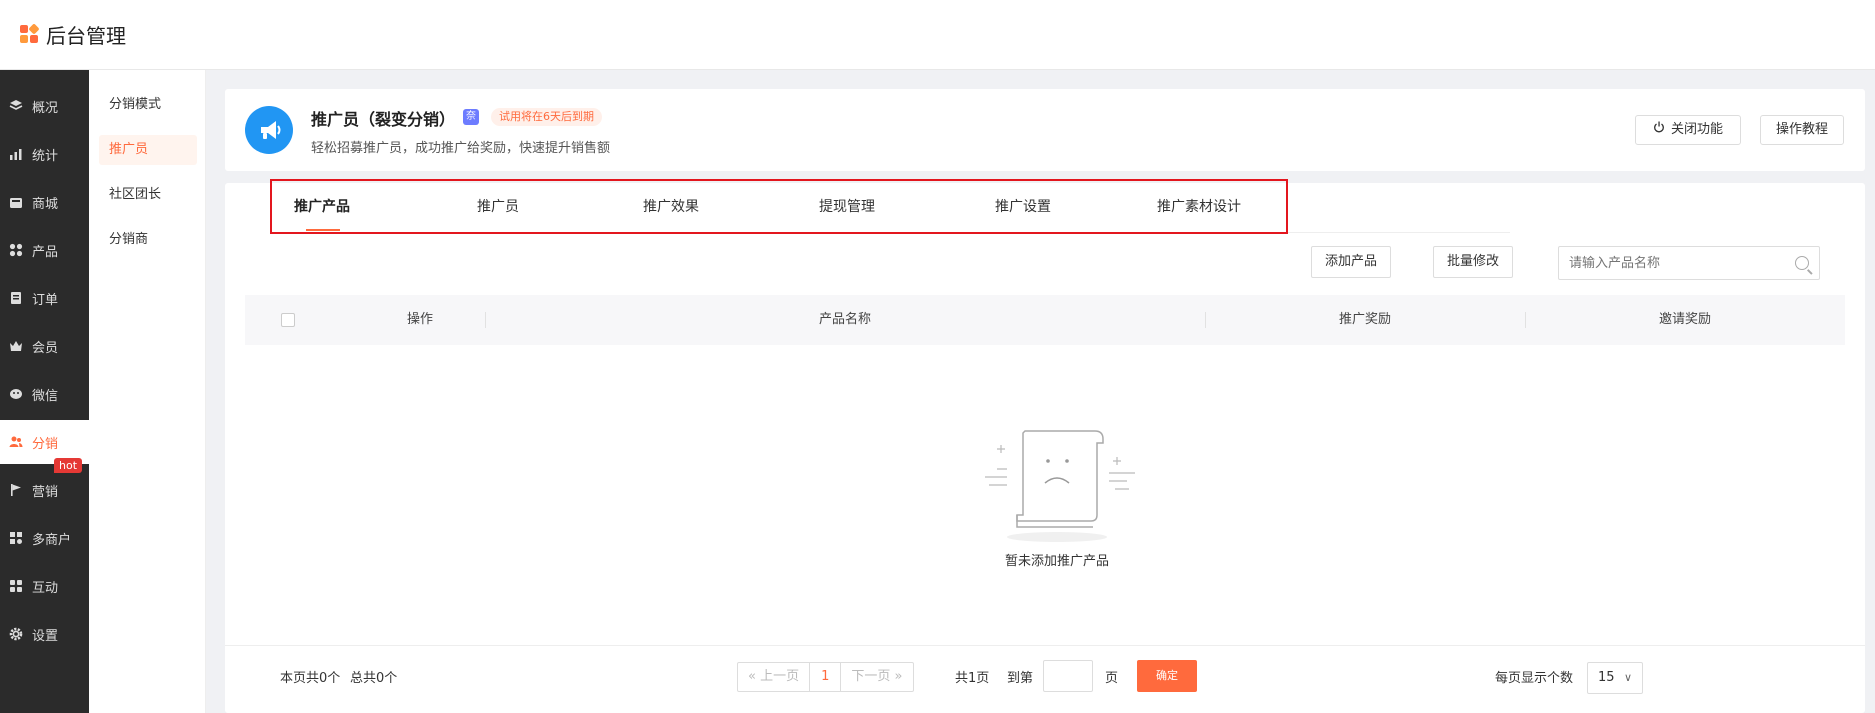  Describe the element at coordinates (30, 33) in the screenshot. I see `logo-icon` at that location.